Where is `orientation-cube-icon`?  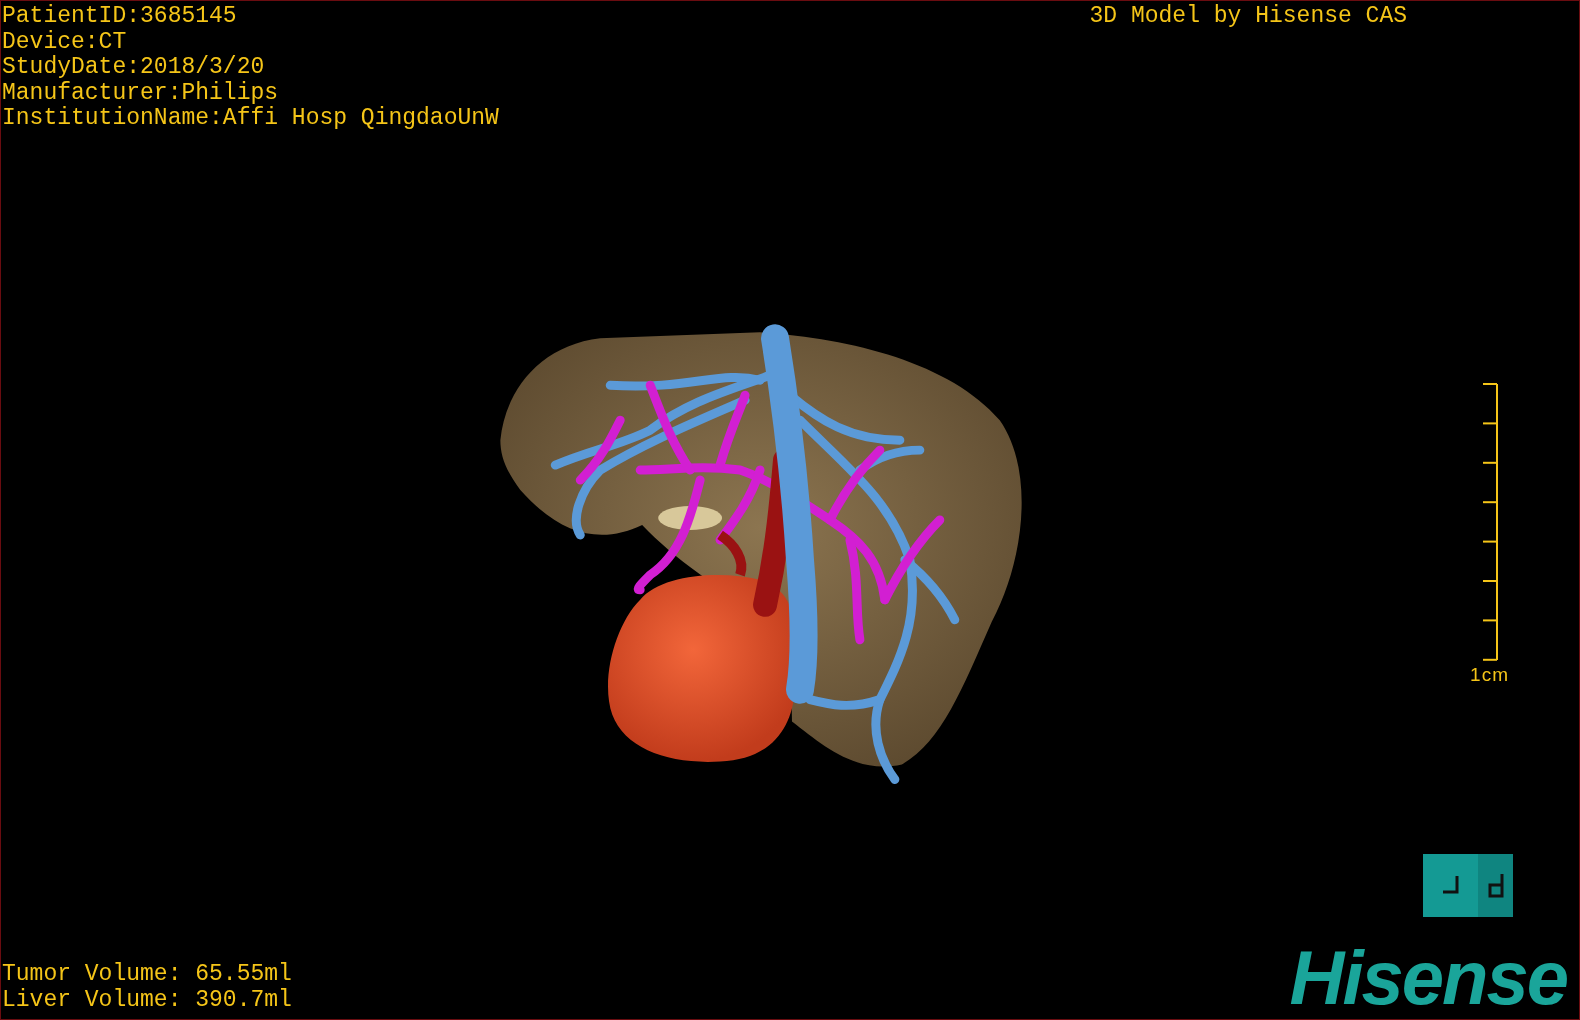
orientation-cube-icon is located at coordinates (1468, 885).